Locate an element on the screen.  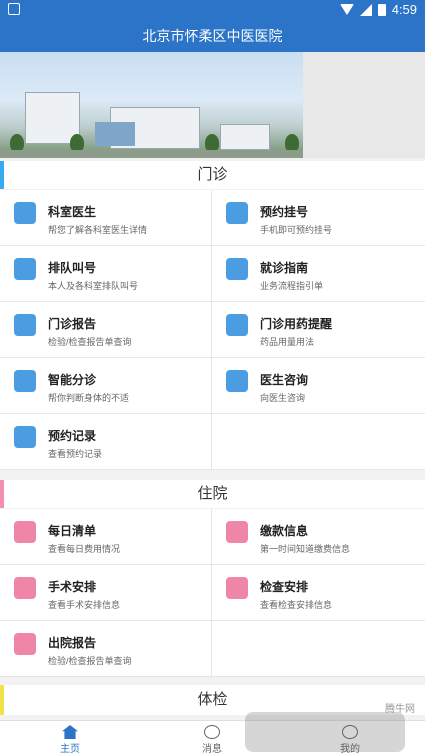
menu-item-subtitle: 药品用量用法 is located at coordinates (287, 342).